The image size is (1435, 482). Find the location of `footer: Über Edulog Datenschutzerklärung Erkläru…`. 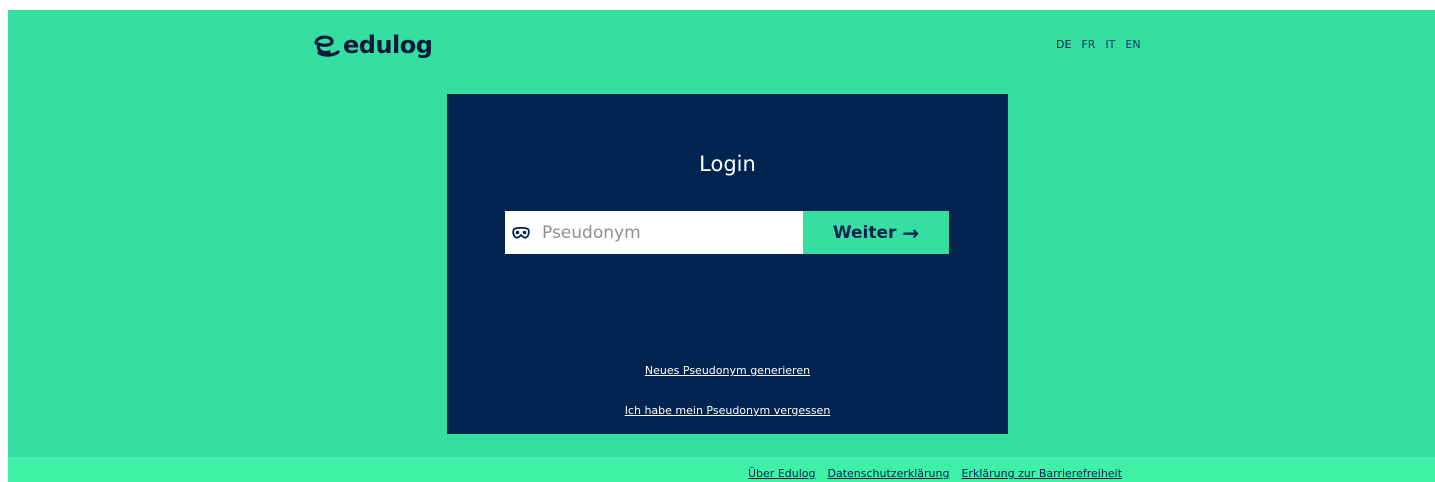

footer: Über Edulog Datenschutzerklärung Erkläru… is located at coordinates (721, 469).